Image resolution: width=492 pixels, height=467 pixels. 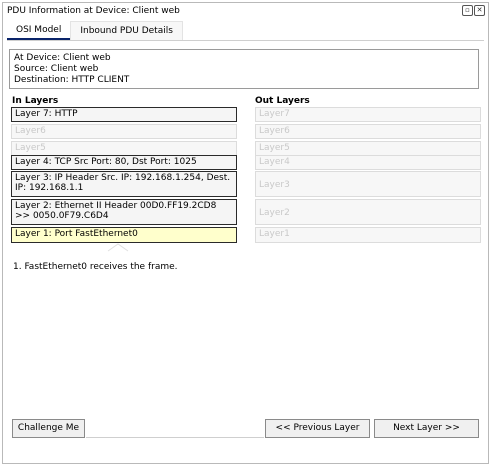 I want to click on out-layers-heading: Out Layers, so click(x=282, y=101).